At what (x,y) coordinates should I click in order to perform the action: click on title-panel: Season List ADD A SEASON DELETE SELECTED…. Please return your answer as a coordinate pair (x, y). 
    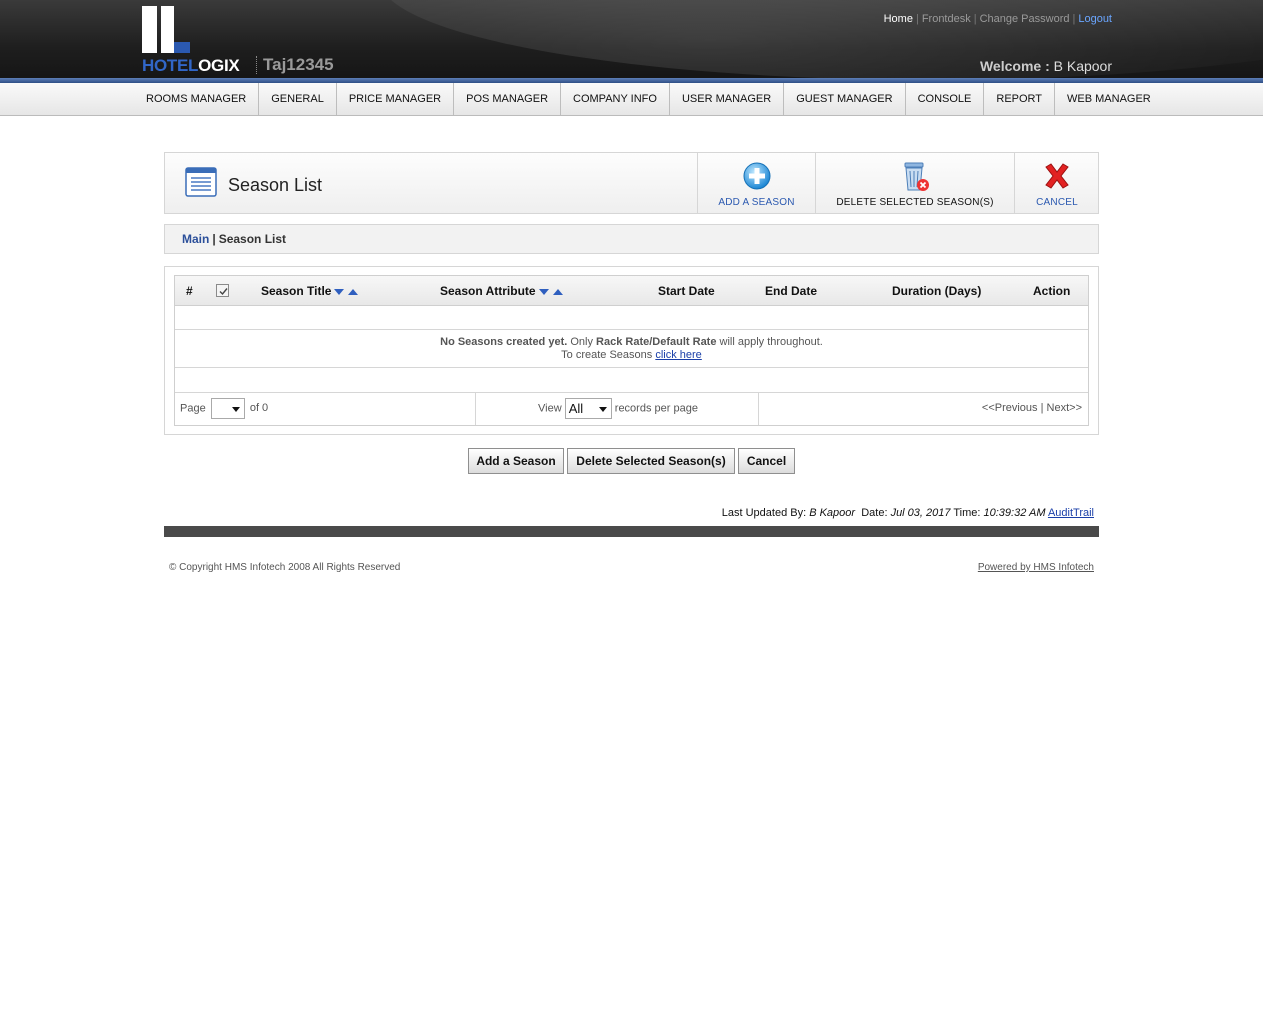
    Looking at the image, I should click on (631, 183).